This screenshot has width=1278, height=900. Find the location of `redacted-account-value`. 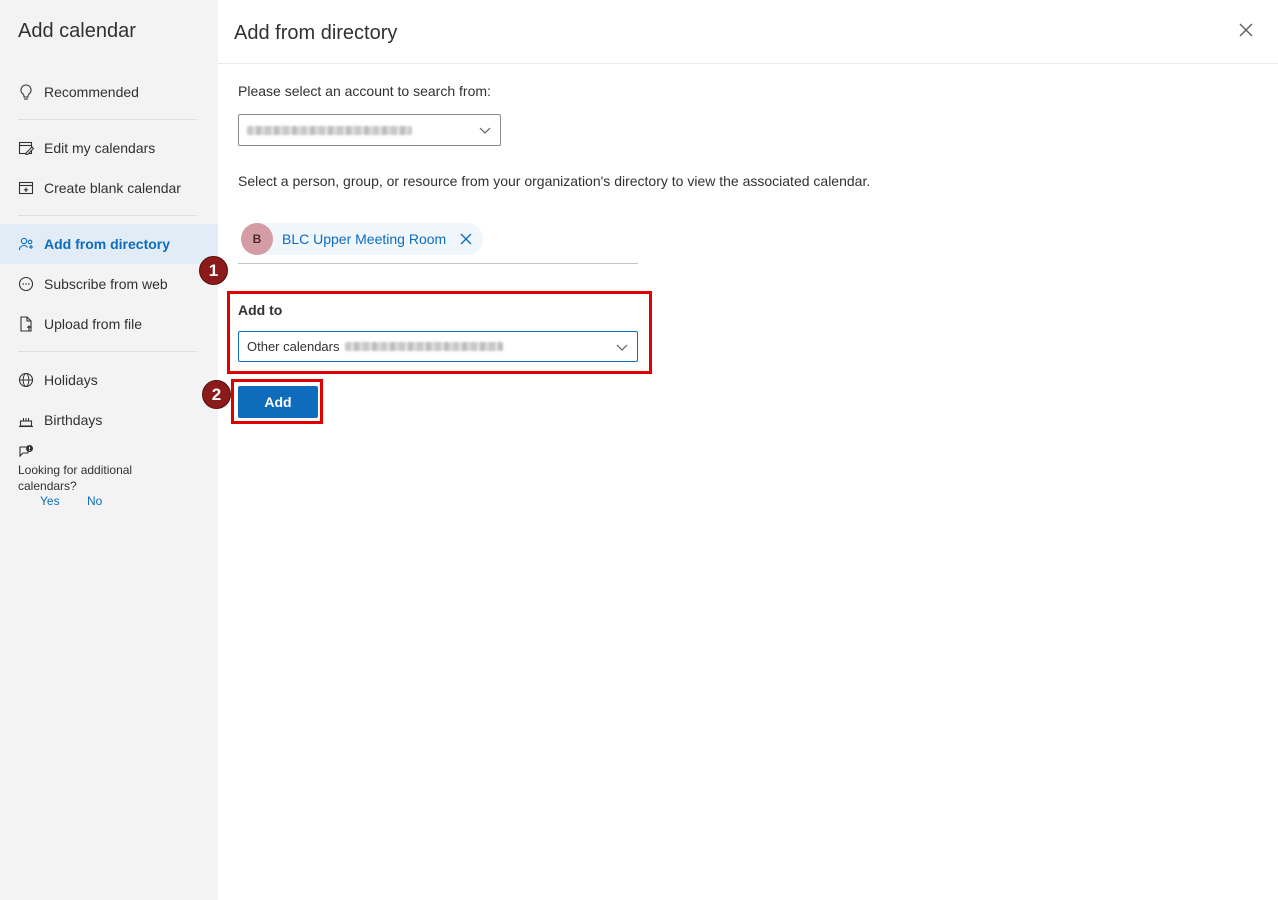

redacted-account-value is located at coordinates (329, 130).